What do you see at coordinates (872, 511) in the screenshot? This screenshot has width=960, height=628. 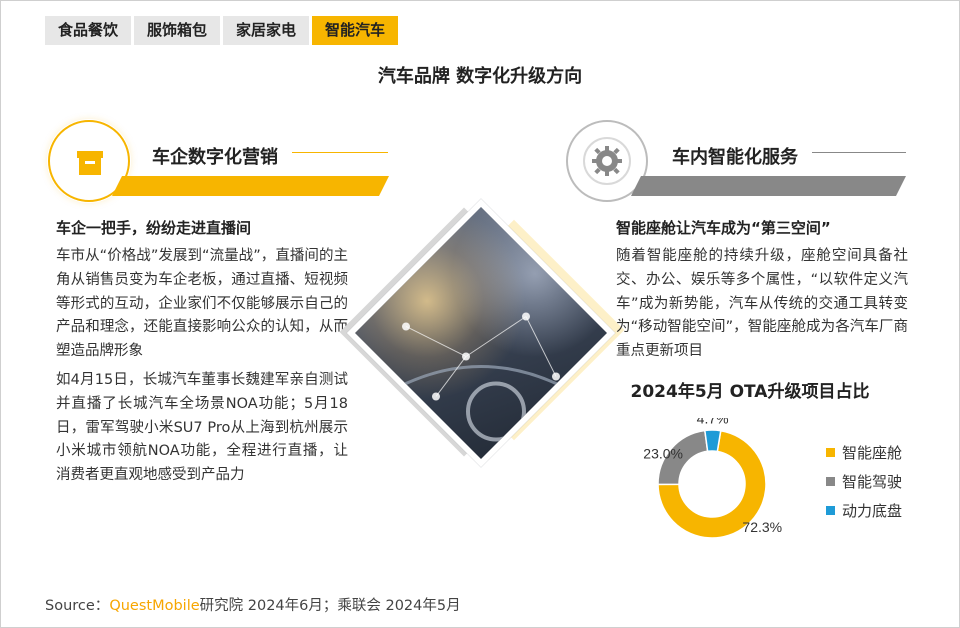 I see `legend-label-chassis: 动力底盘` at bounding box center [872, 511].